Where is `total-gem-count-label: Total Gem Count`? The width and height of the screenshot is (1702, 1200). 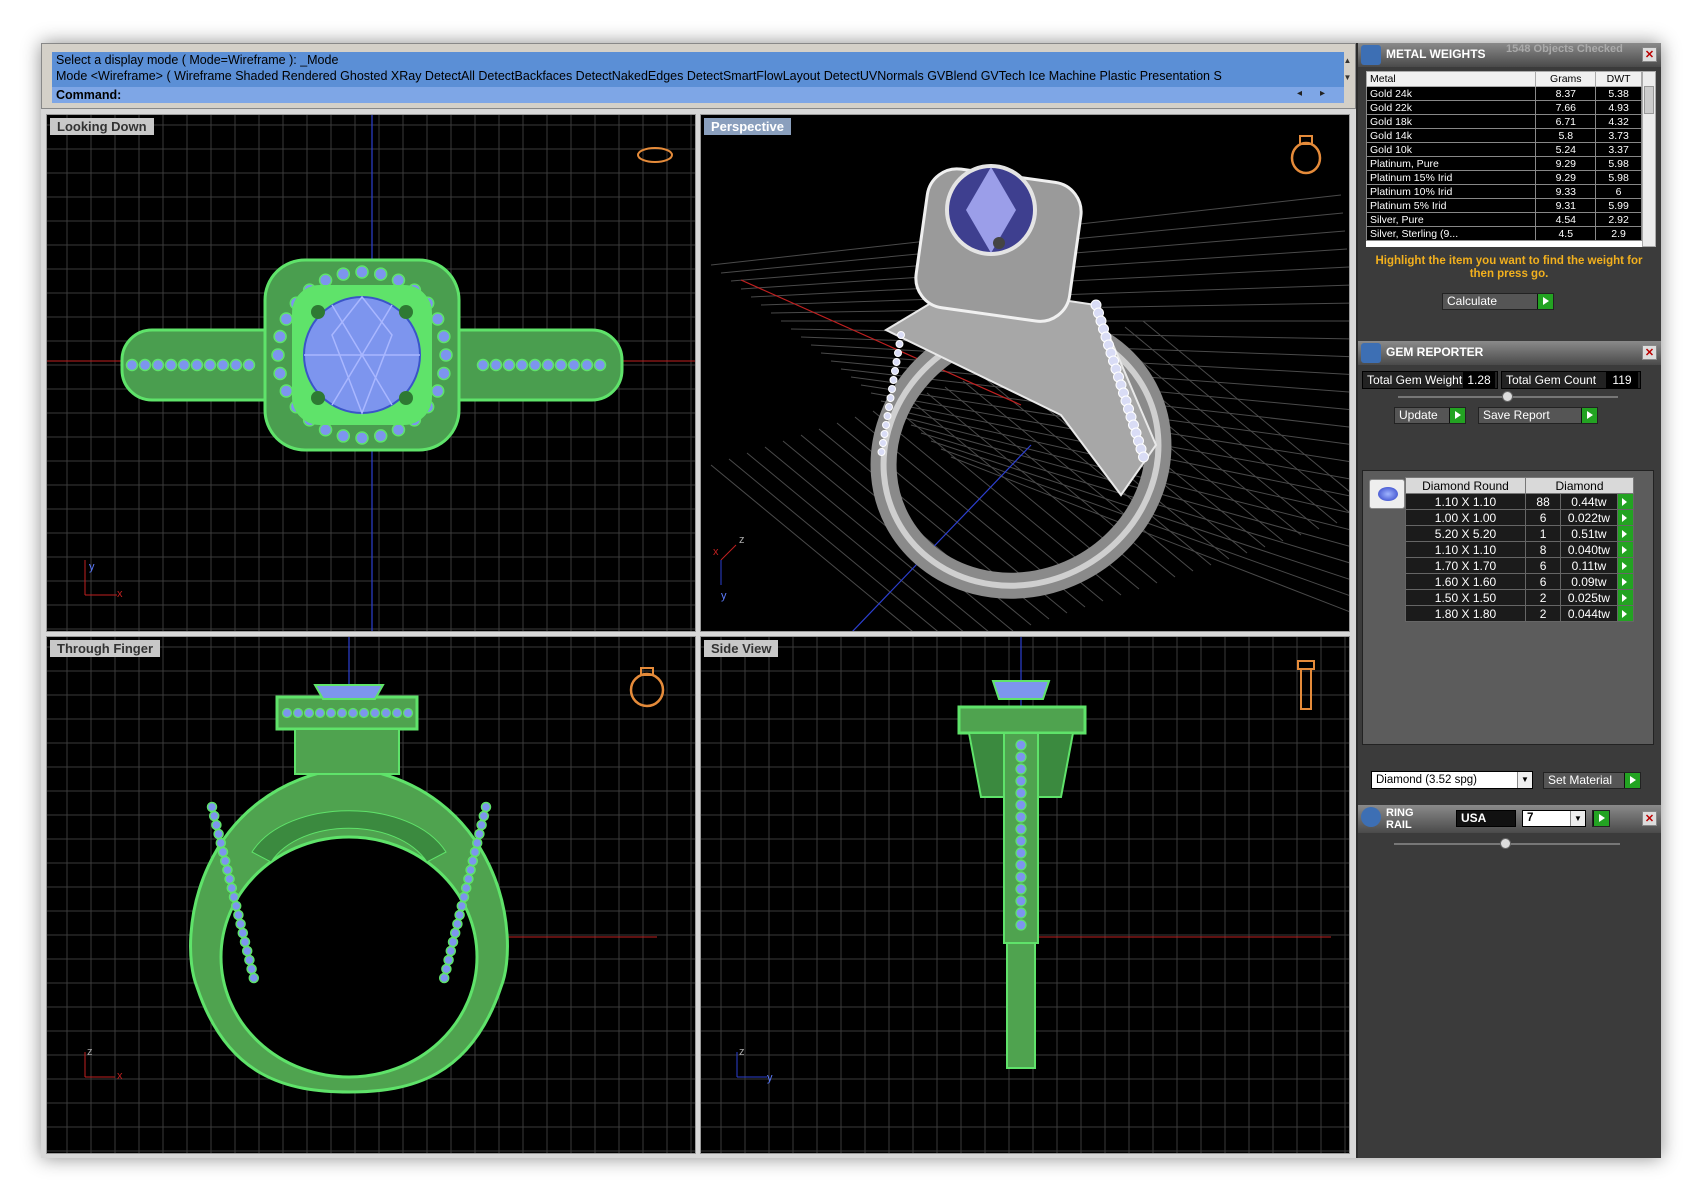
total-gem-count-label: Total Gem Count is located at coordinates (1551, 380).